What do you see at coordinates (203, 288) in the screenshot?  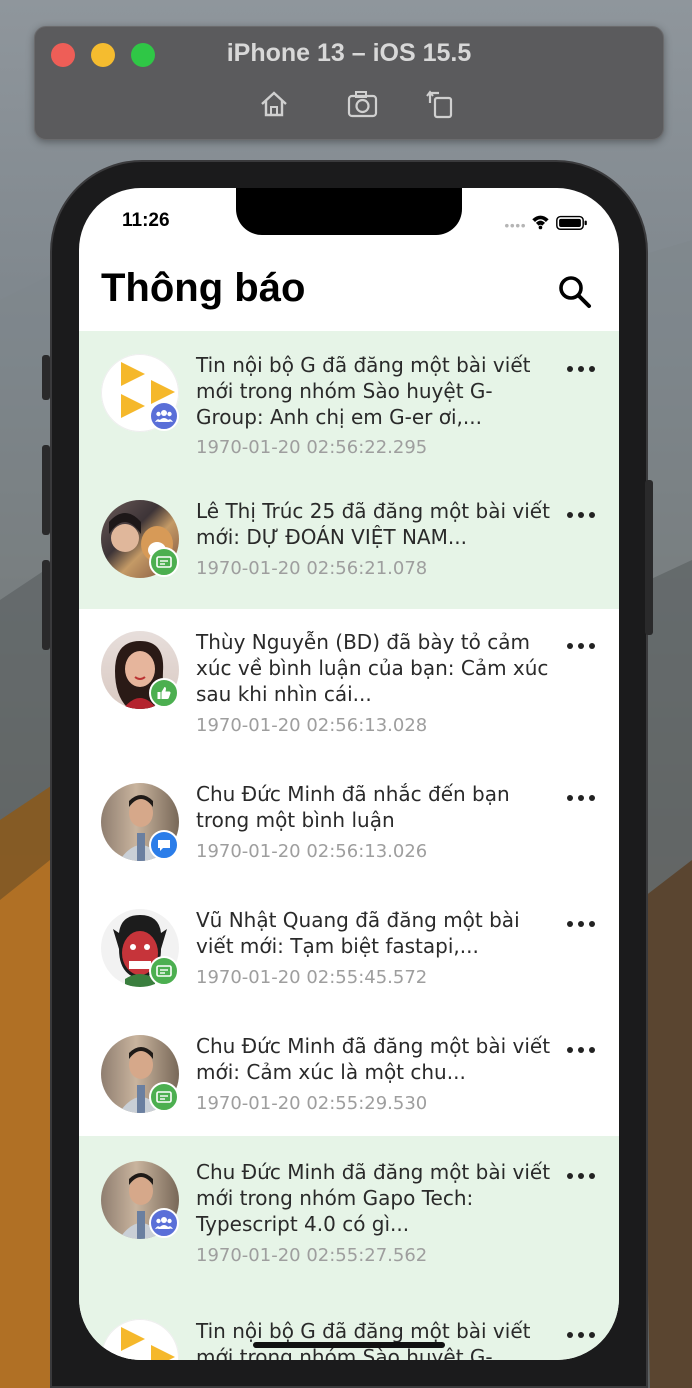 I see `page-title: Thông báo` at bounding box center [203, 288].